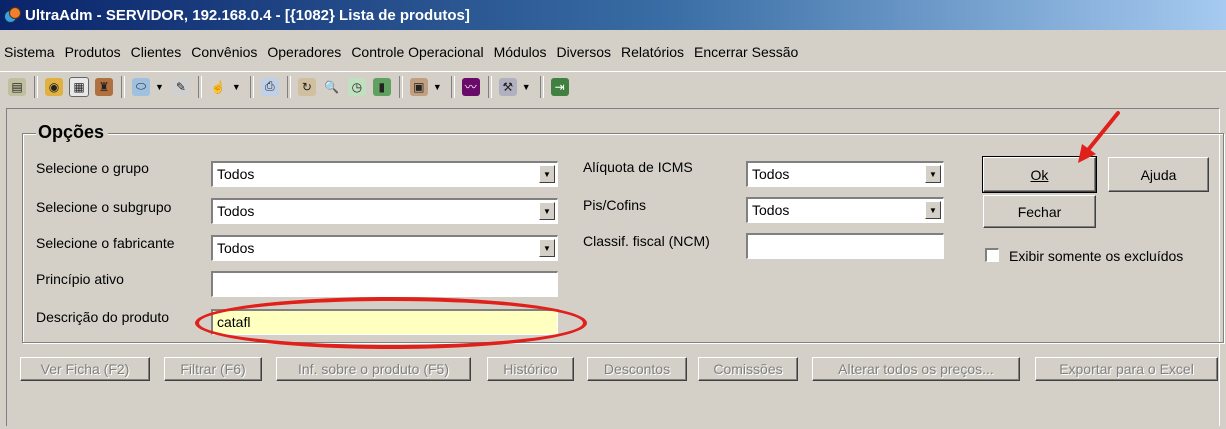 The image size is (1226, 429). Describe the element at coordinates (384, 174) in the screenshot. I see `grupo-select: Todos ▼` at that location.